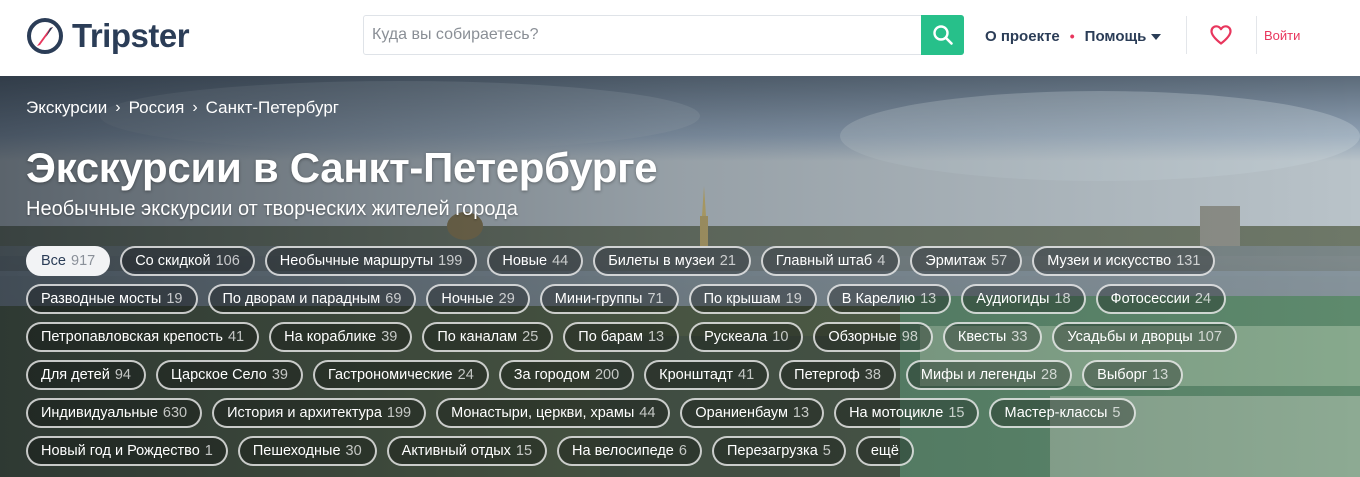 Image resolution: width=1360 pixels, height=477 pixels. I want to click on category-tag: По барам 13, so click(621, 337).